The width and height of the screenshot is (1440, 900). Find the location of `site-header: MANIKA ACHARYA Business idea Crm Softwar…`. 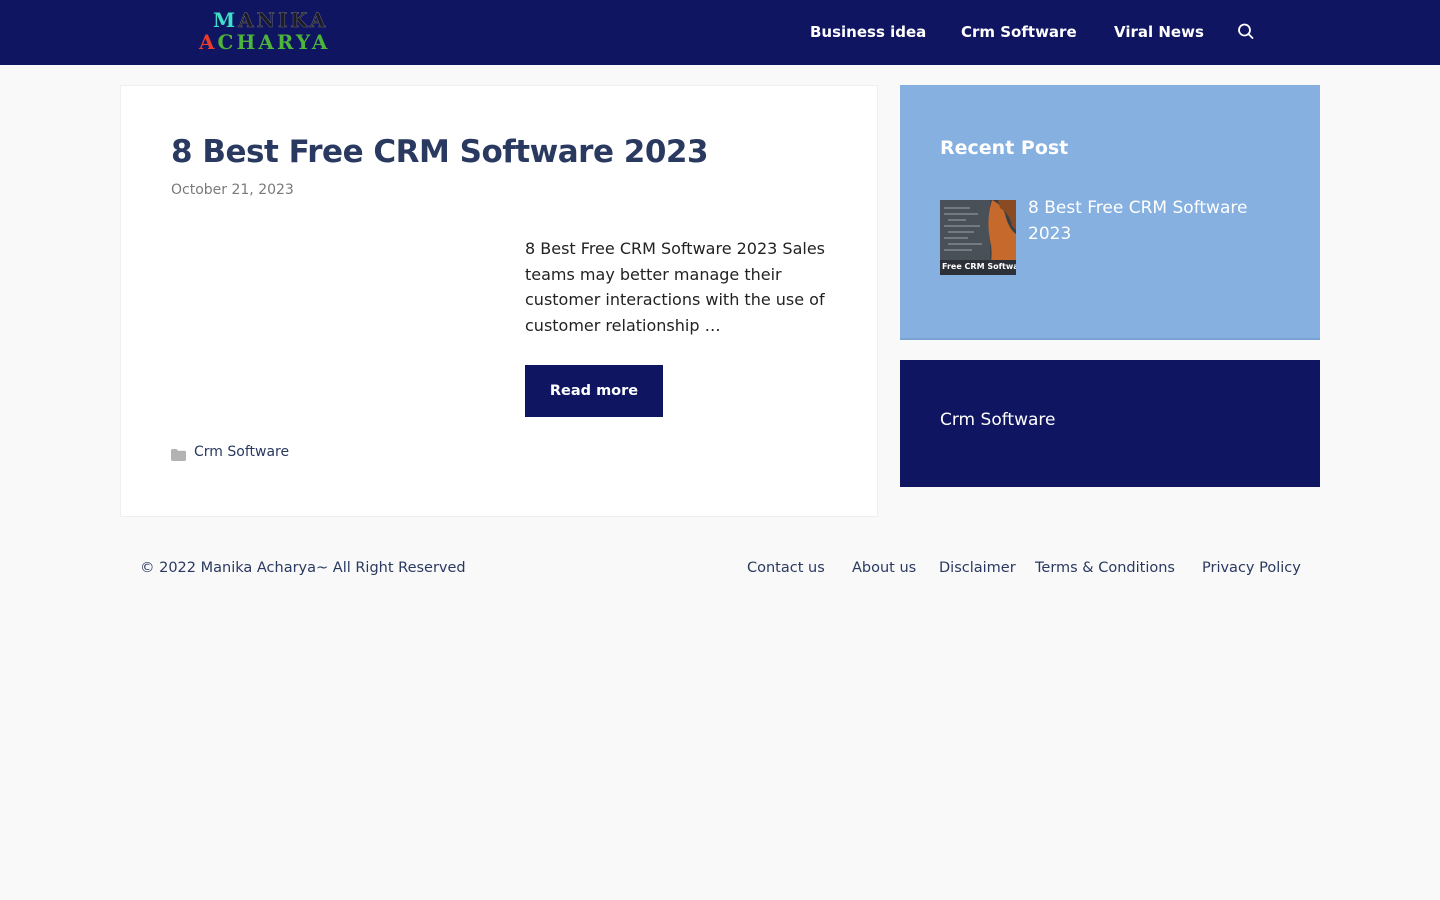

site-header: MANIKA ACHARYA Business idea Crm Softwar… is located at coordinates (720, 32).